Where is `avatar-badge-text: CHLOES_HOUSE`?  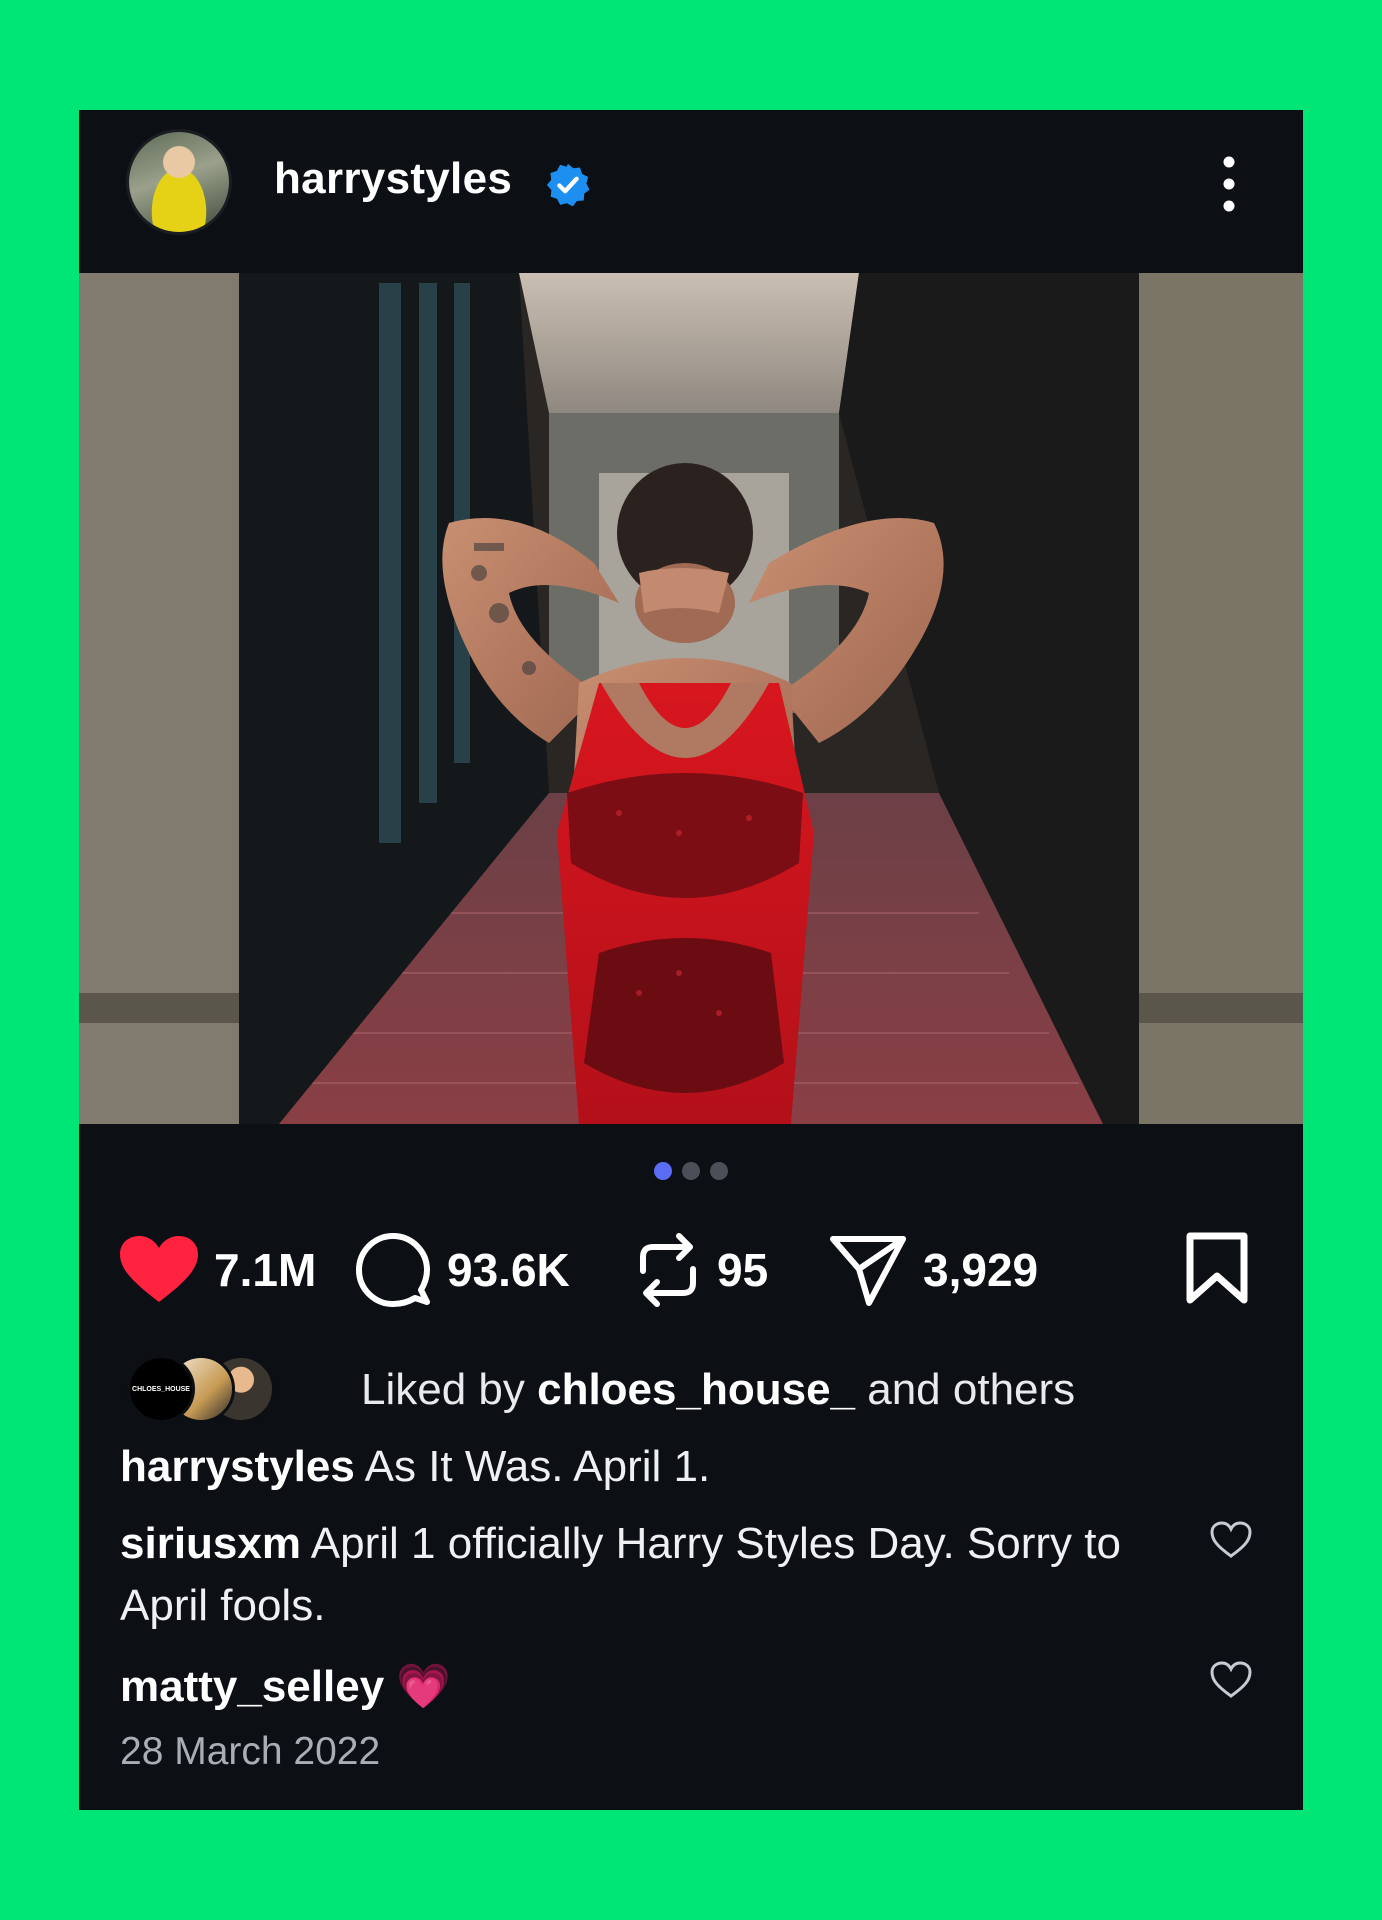 avatar-badge-text: CHLOES_HOUSE is located at coordinates (161, 1389).